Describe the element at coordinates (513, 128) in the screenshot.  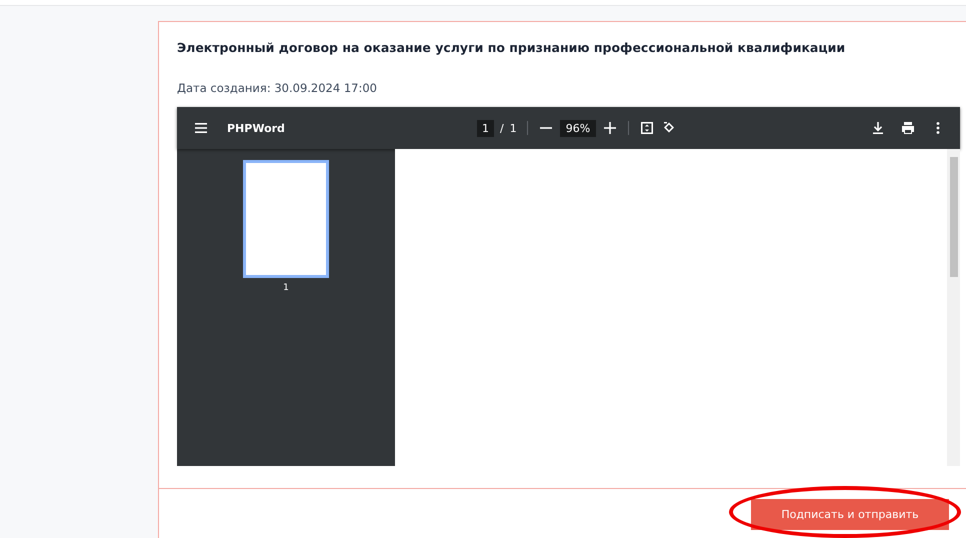
I see `page-count: 1` at that location.